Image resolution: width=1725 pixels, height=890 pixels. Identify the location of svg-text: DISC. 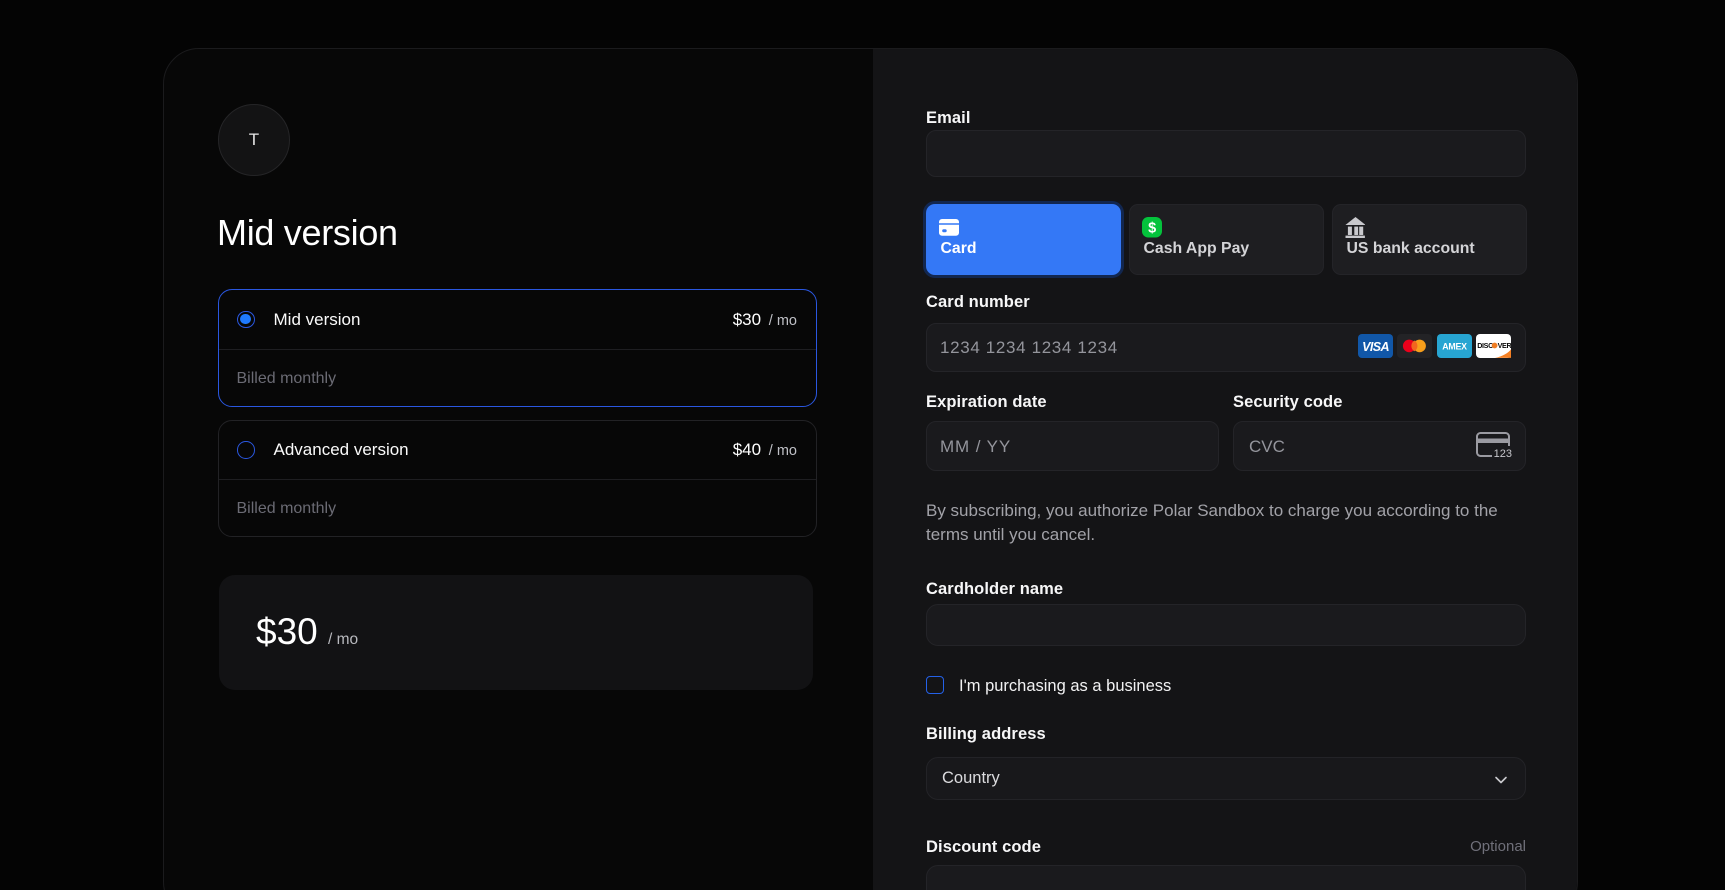
(1485, 345).